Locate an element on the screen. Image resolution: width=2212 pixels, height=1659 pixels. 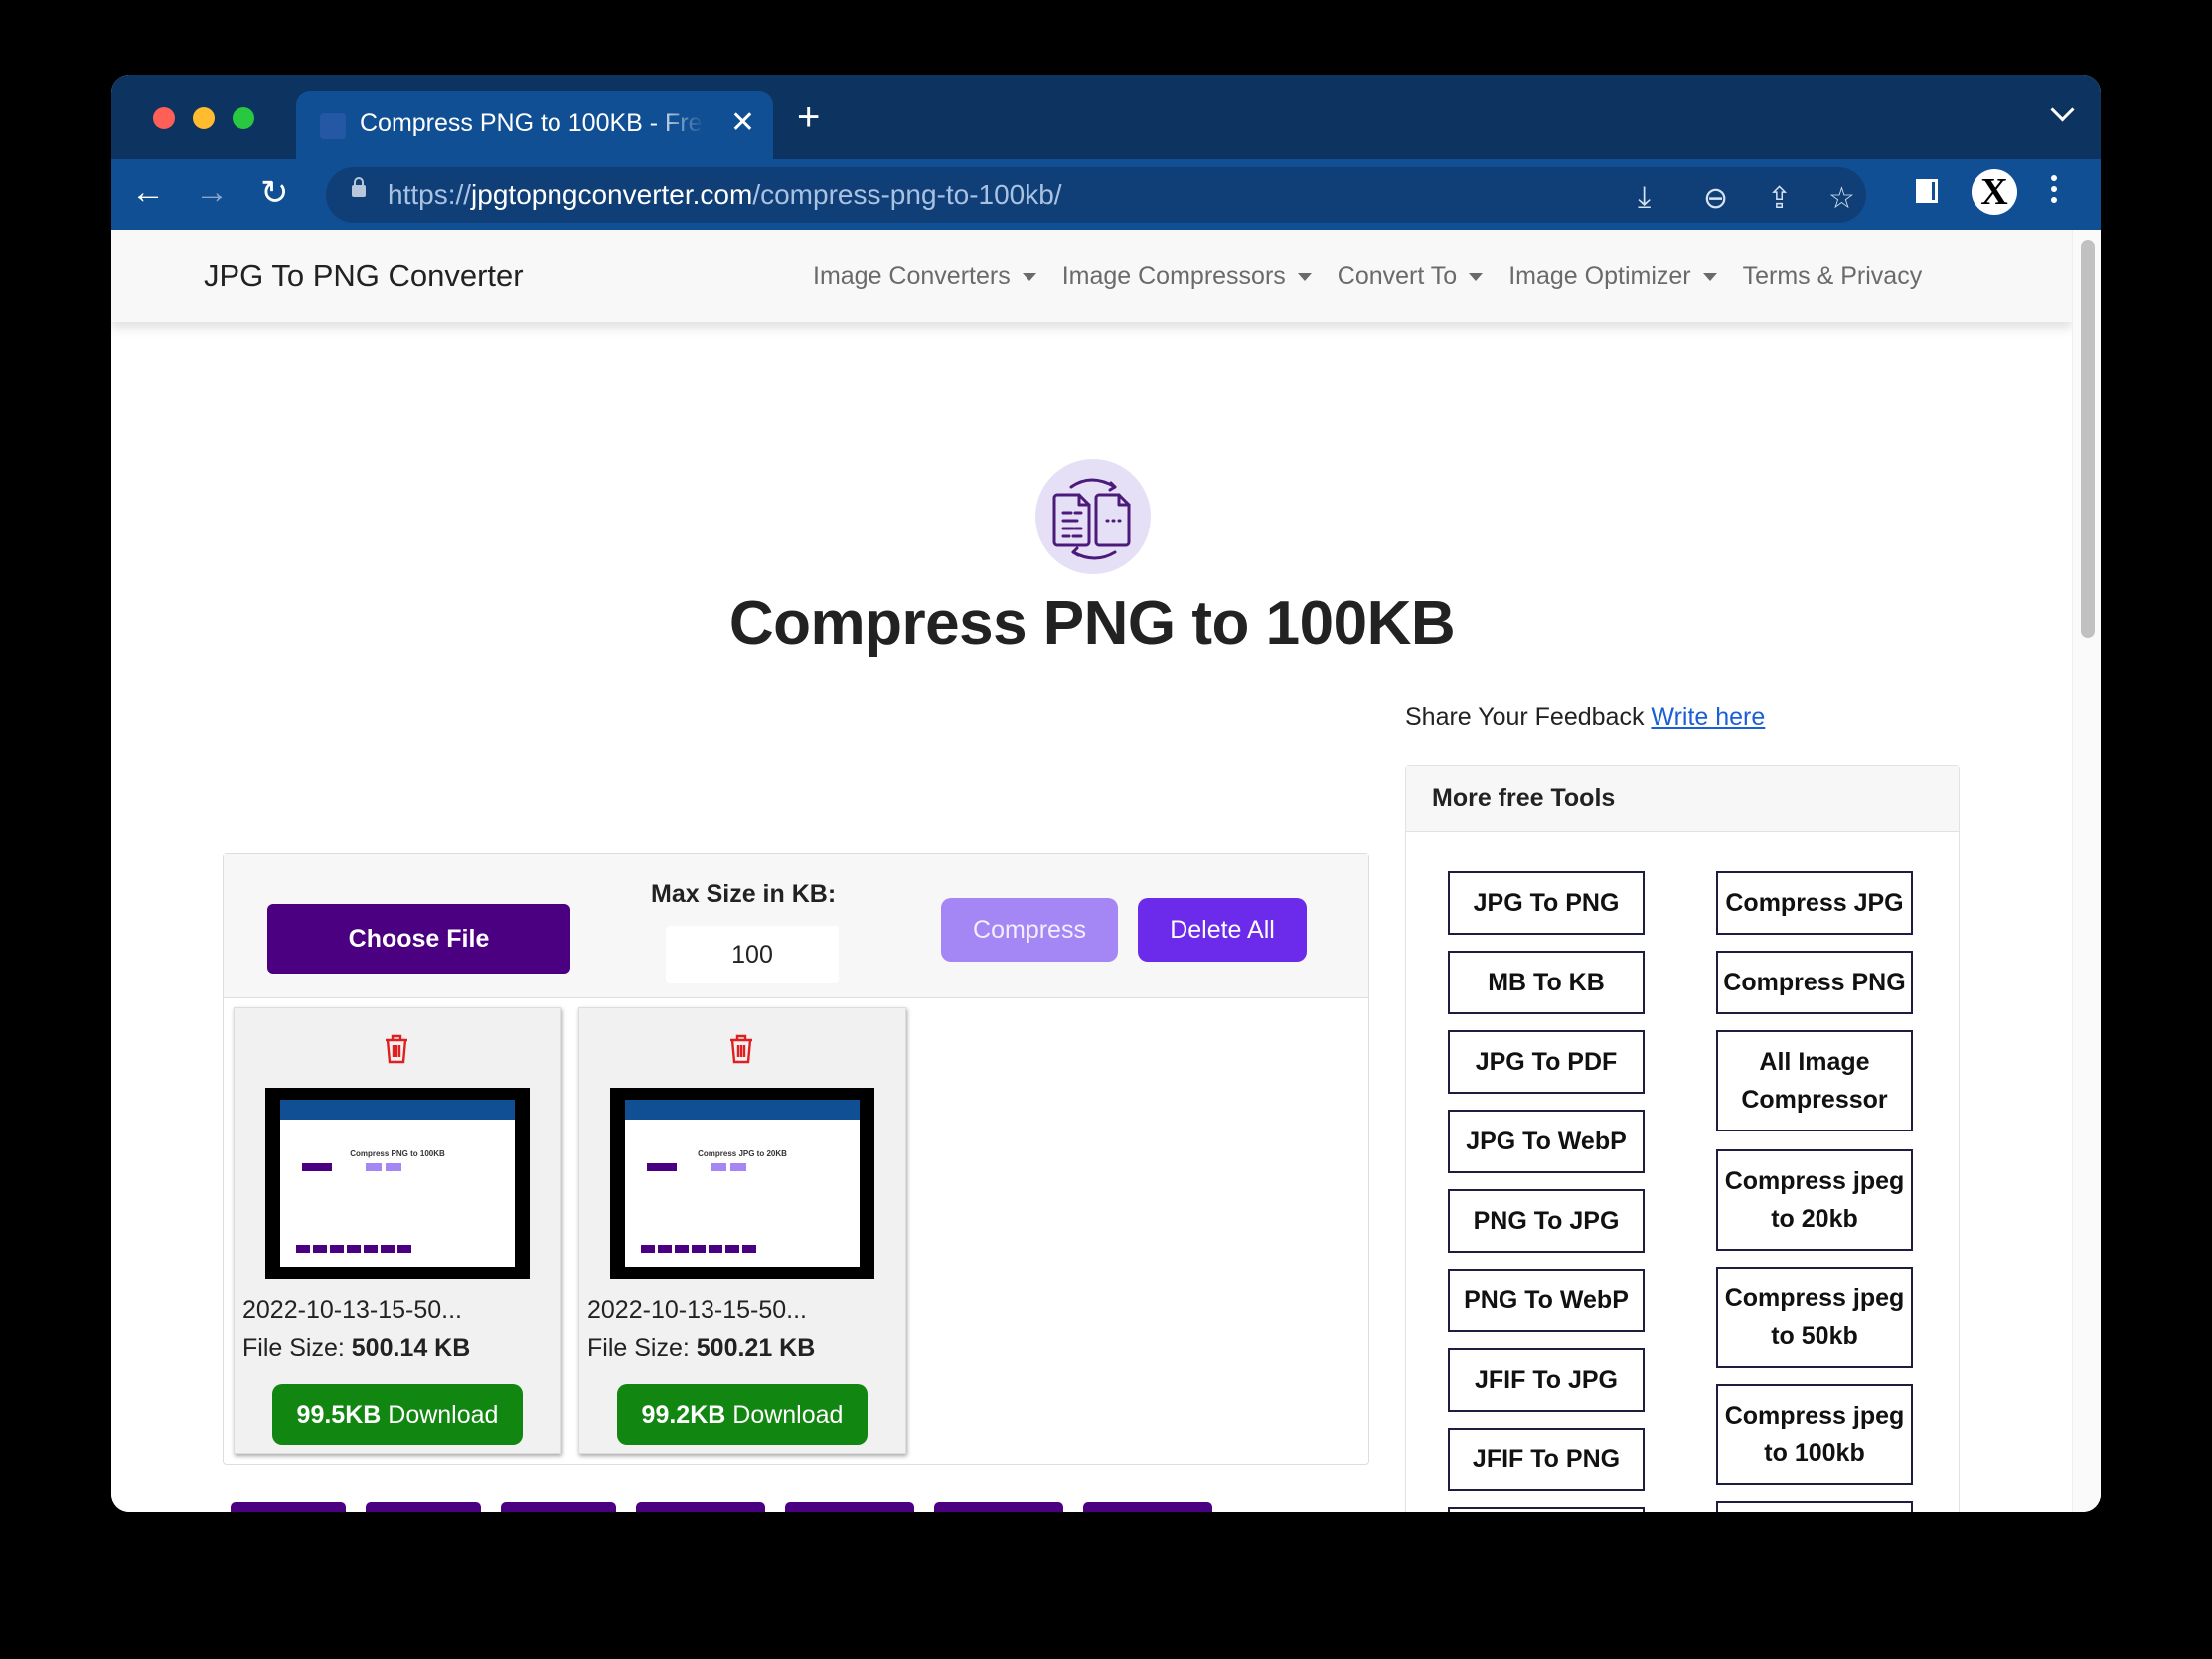
page-scrollbar is located at coordinates (2086, 871).